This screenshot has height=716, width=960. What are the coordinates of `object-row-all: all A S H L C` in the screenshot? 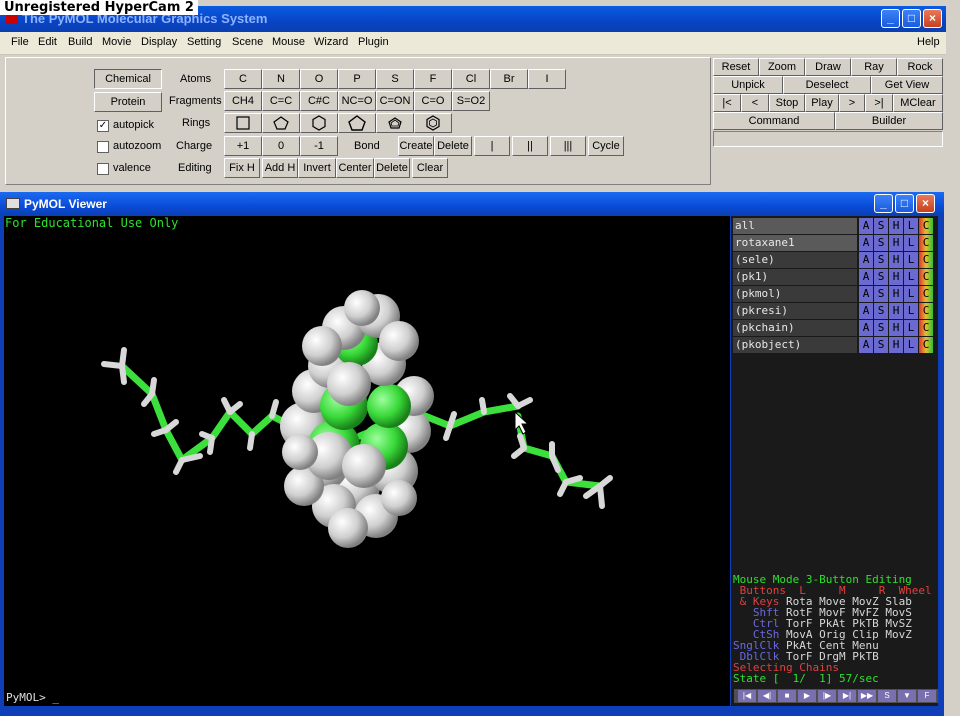 It's located at (835, 226).